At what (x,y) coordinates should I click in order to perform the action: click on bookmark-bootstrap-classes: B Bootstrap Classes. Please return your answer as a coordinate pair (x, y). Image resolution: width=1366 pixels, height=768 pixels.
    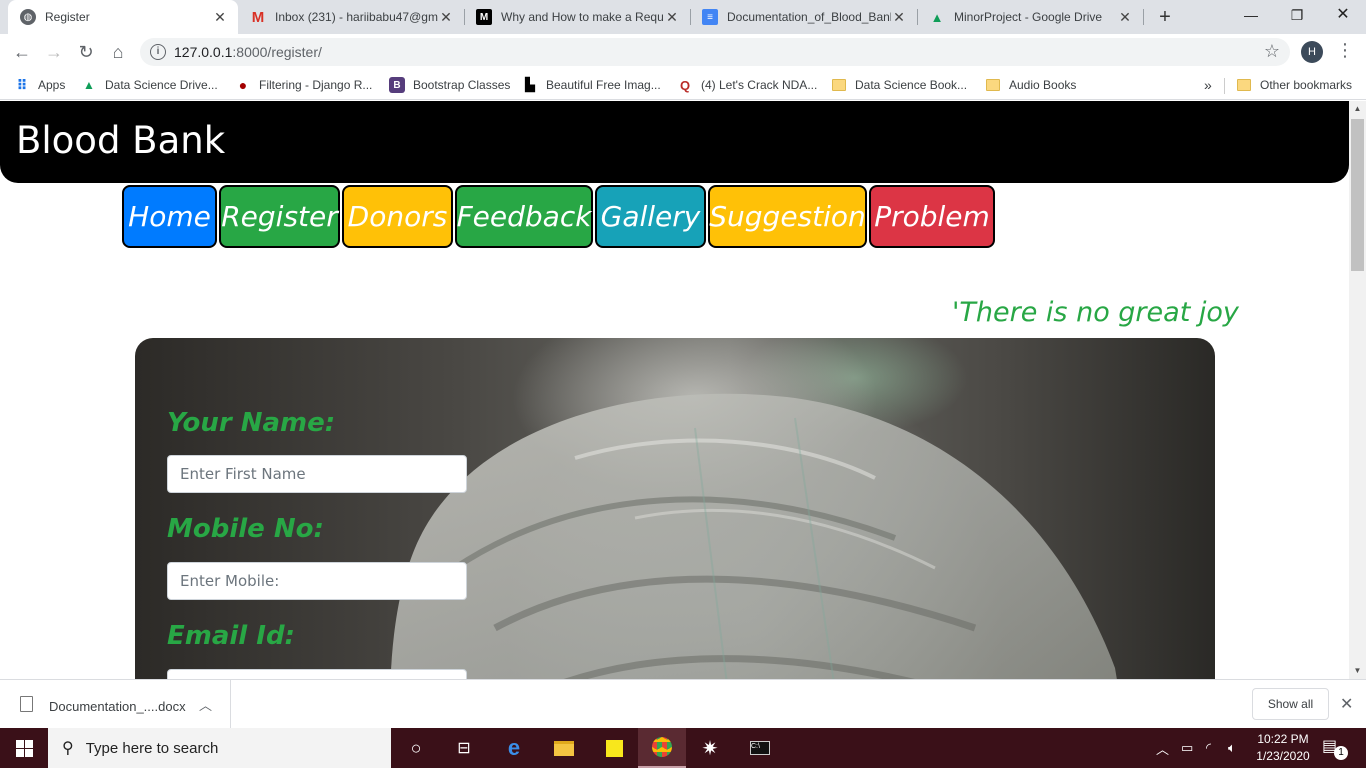
    Looking at the image, I should click on (449, 85).